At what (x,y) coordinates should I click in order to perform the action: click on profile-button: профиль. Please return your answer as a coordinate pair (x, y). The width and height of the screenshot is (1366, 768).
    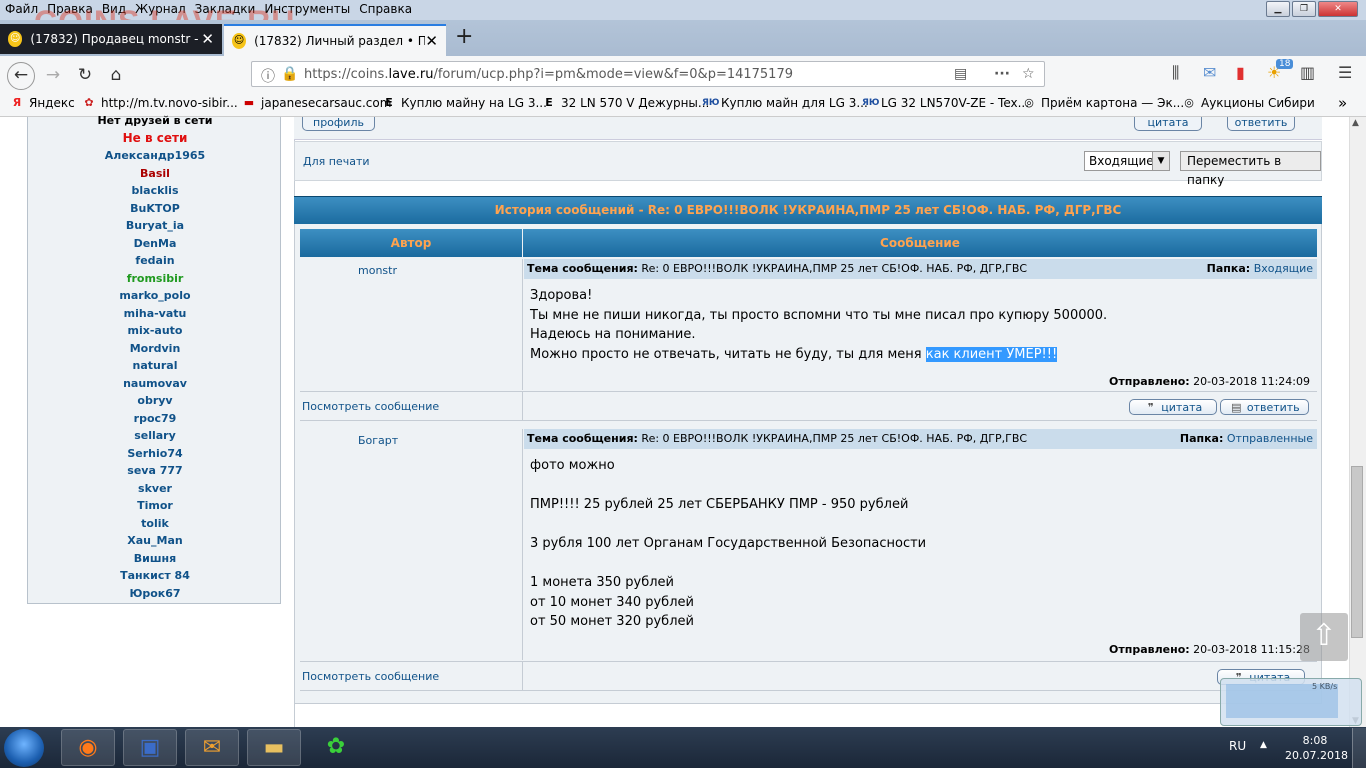
    Looking at the image, I should click on (338, 124).